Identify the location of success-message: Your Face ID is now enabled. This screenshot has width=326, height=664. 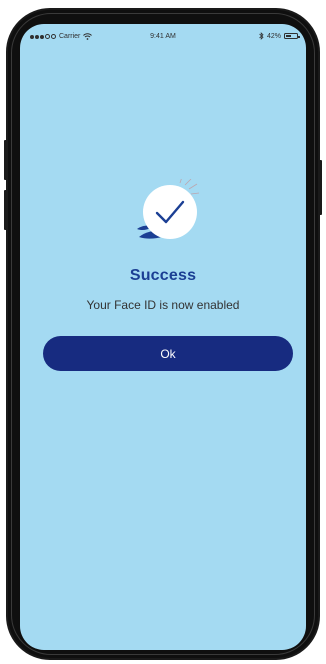
(163, 305).